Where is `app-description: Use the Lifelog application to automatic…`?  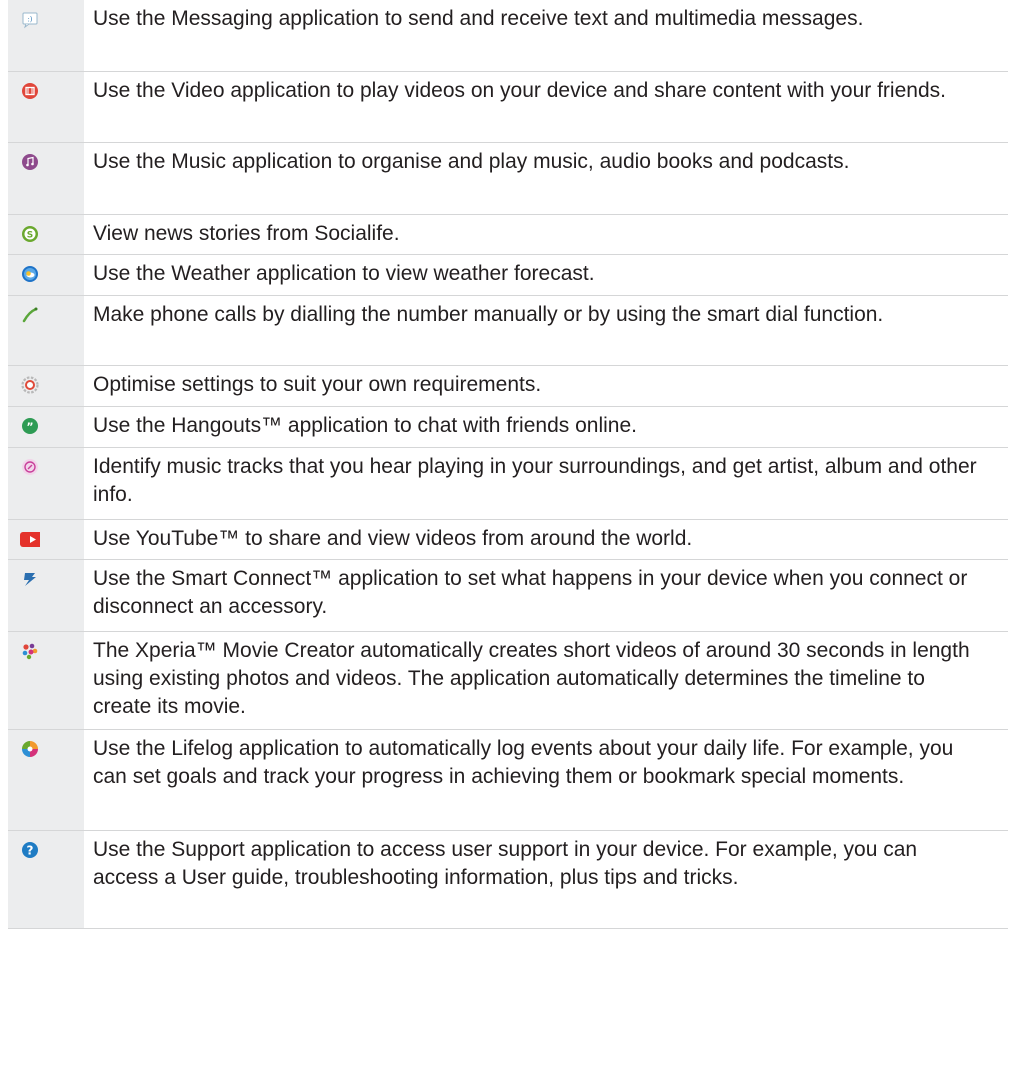 app-description: Use the Lifelog application to automatic… is located at coordinates (523, 762).